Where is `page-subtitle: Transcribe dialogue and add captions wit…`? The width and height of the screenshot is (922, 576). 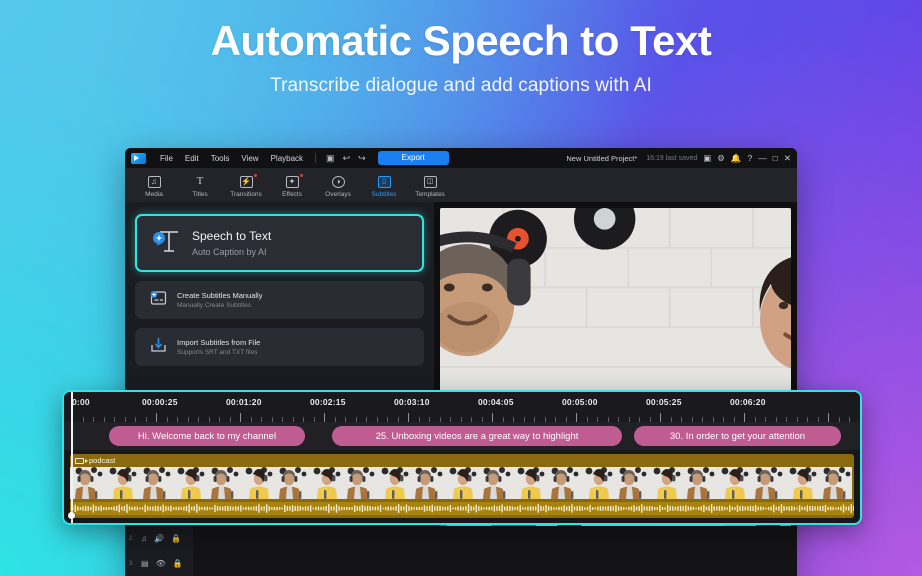
page-subtitle: Transcribe dialogue and add captions wit… is located at coordinates (461, 86).